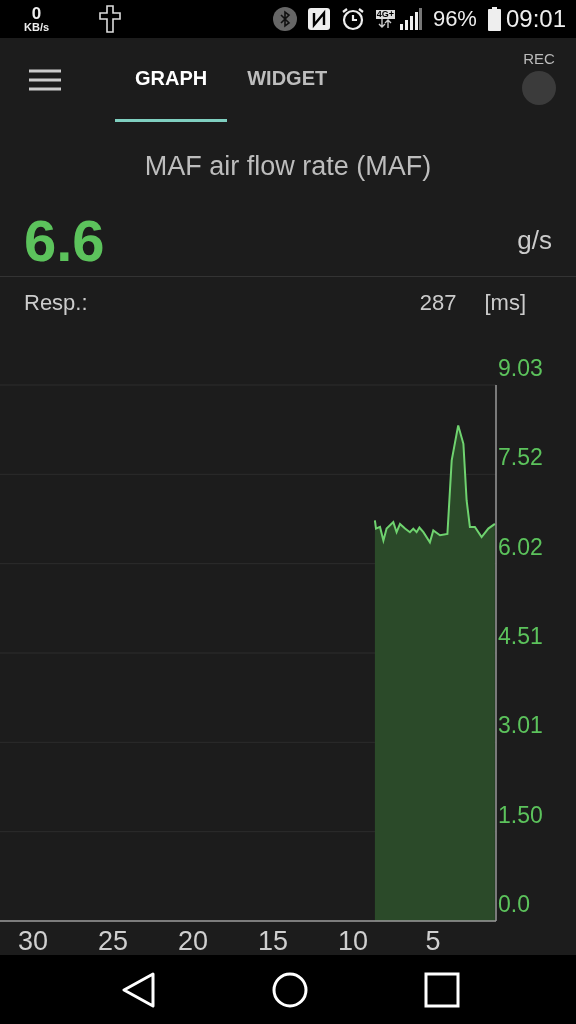 The image size is (576, 1024). What do you see at coordinates (514, 904) in the screenshot?
I see `y-tick-label: 0.0` at bounding box center [514, 904].